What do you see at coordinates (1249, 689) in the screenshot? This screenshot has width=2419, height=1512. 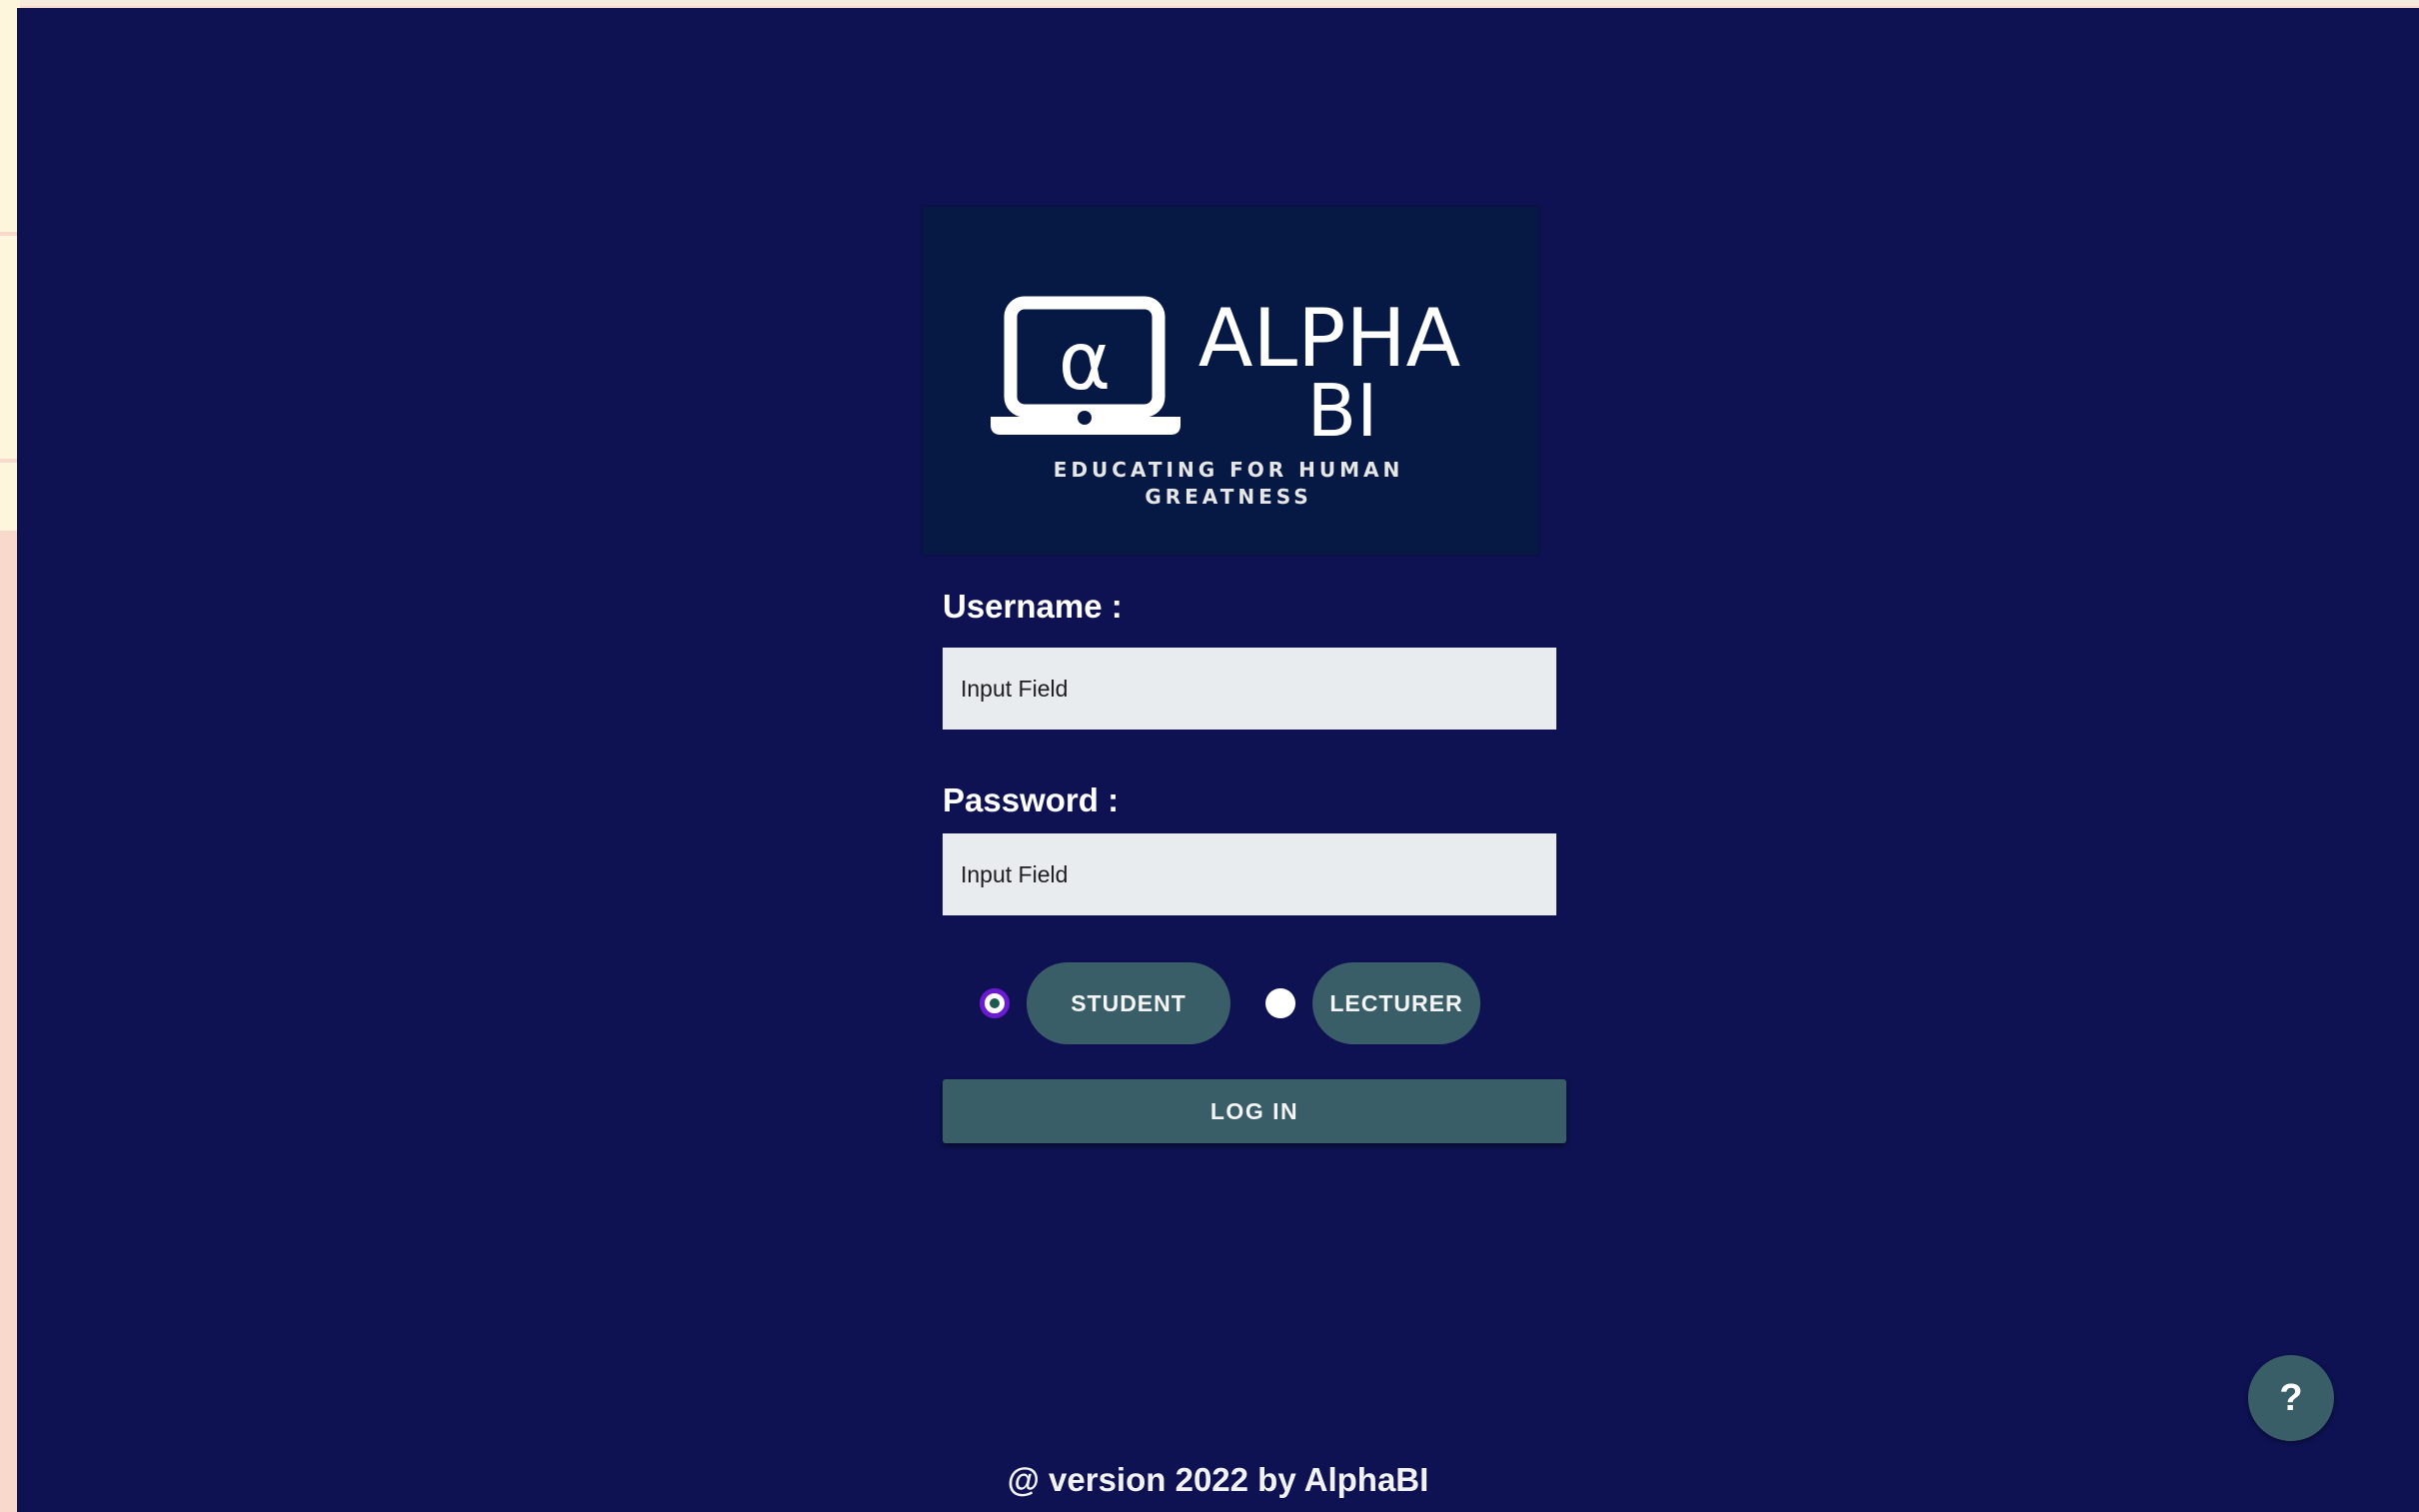 I see `username-input` at bounding box center [1249, 689].